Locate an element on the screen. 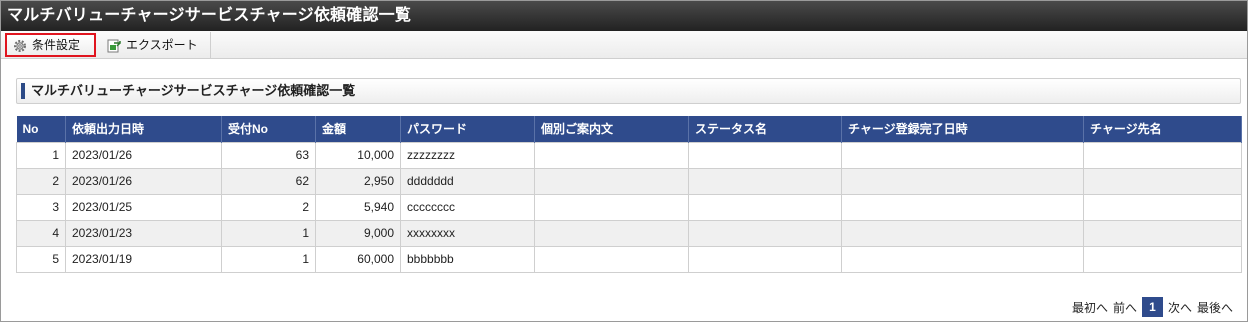  gear-icon is located at coordinates (20, 45).